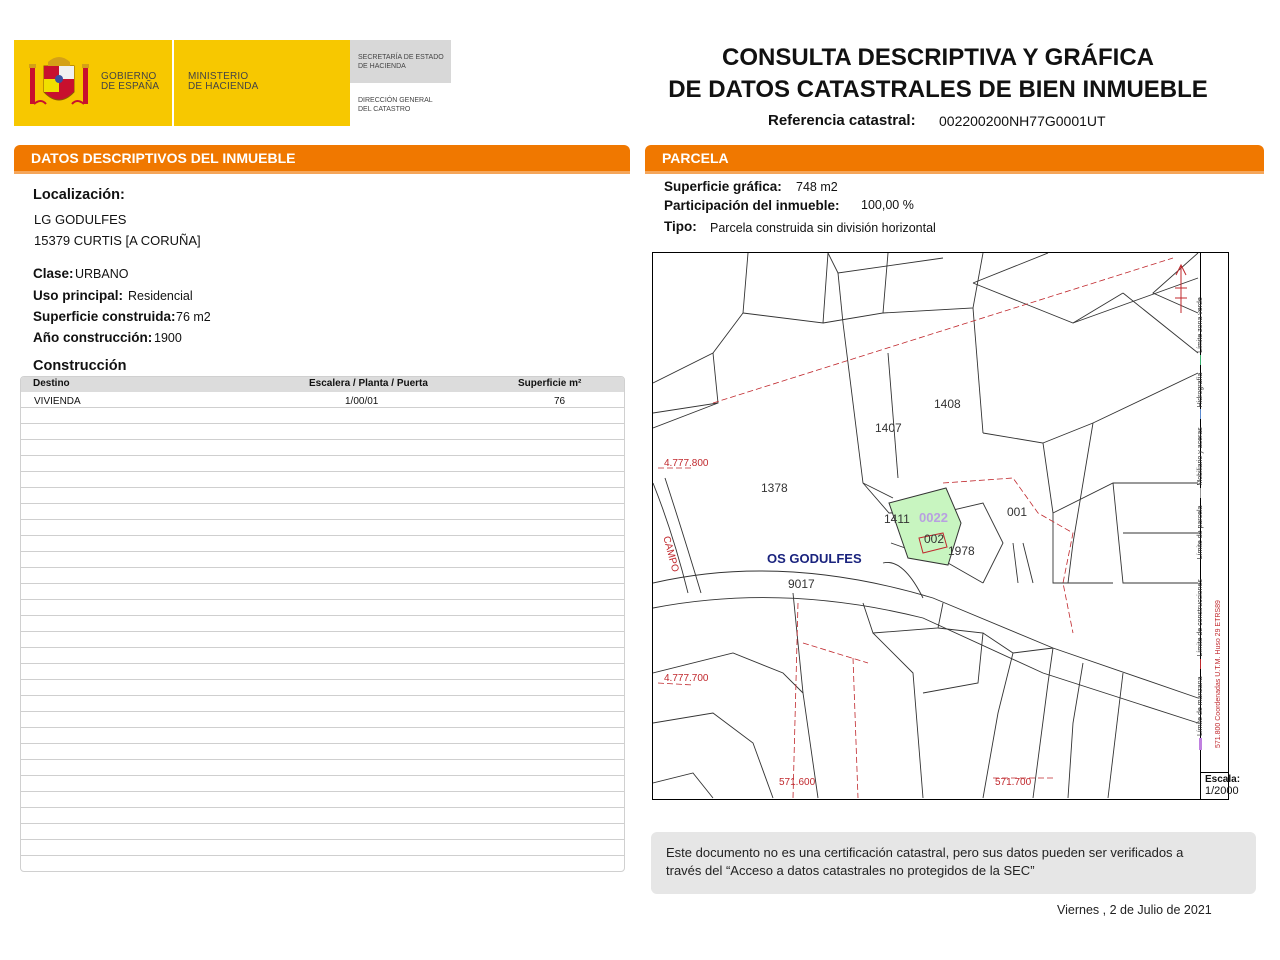 This screenshot has height=960, width=1280. What do you see at coordinates (897, 519) in the screenshot?
I see `parcel-1411: 1411` at bounding box center [897, 519].